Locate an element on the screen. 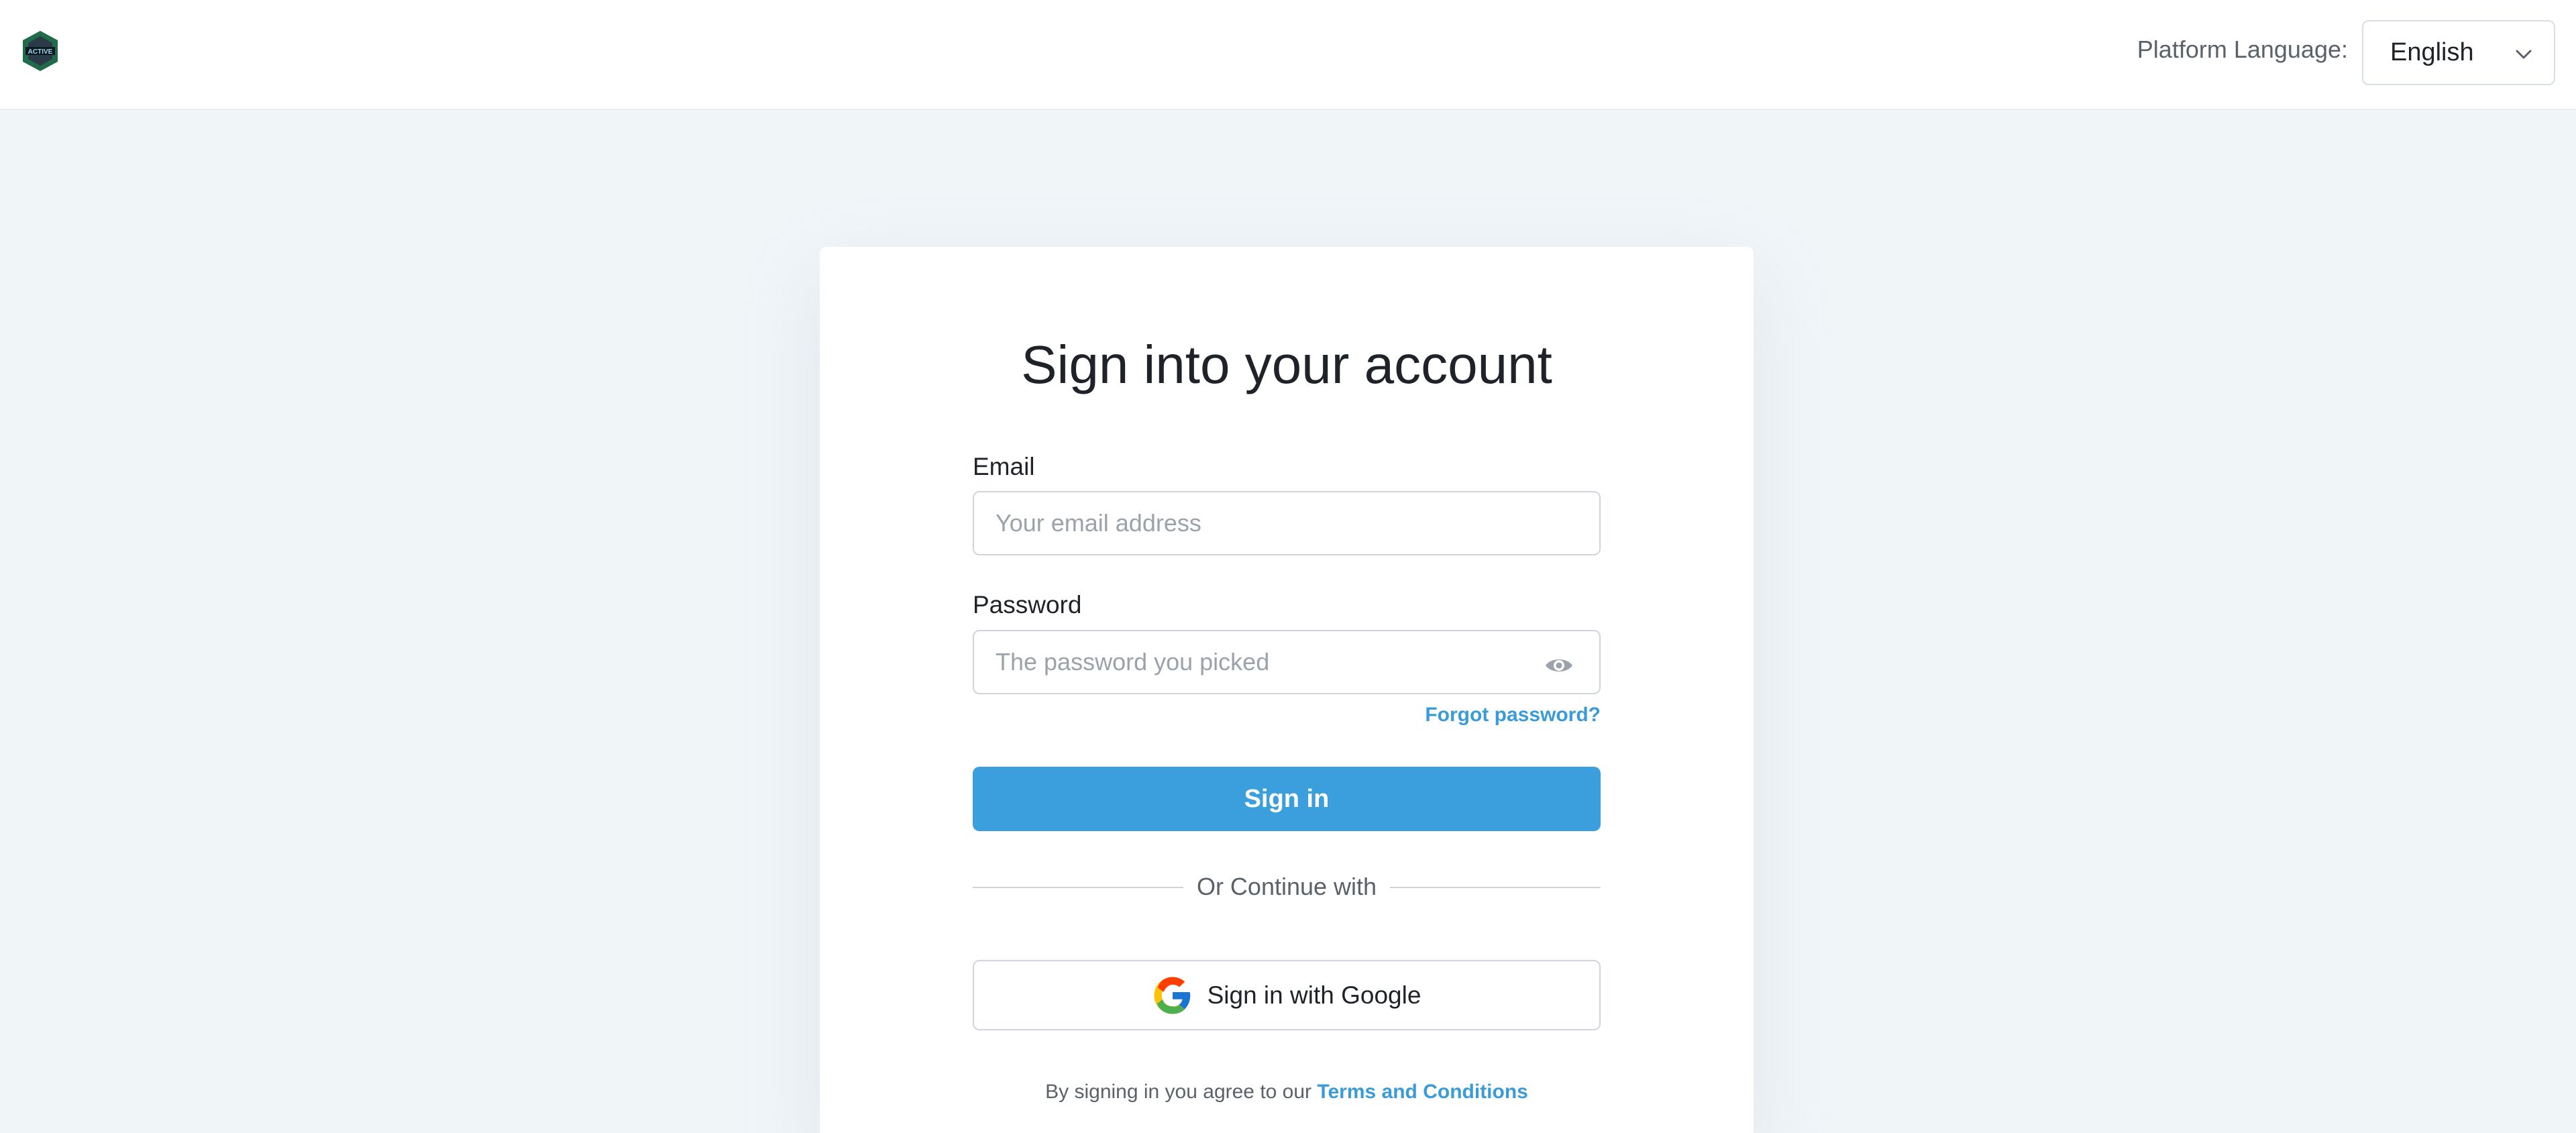  email-label: Email is located at coordinates (1004, 466).